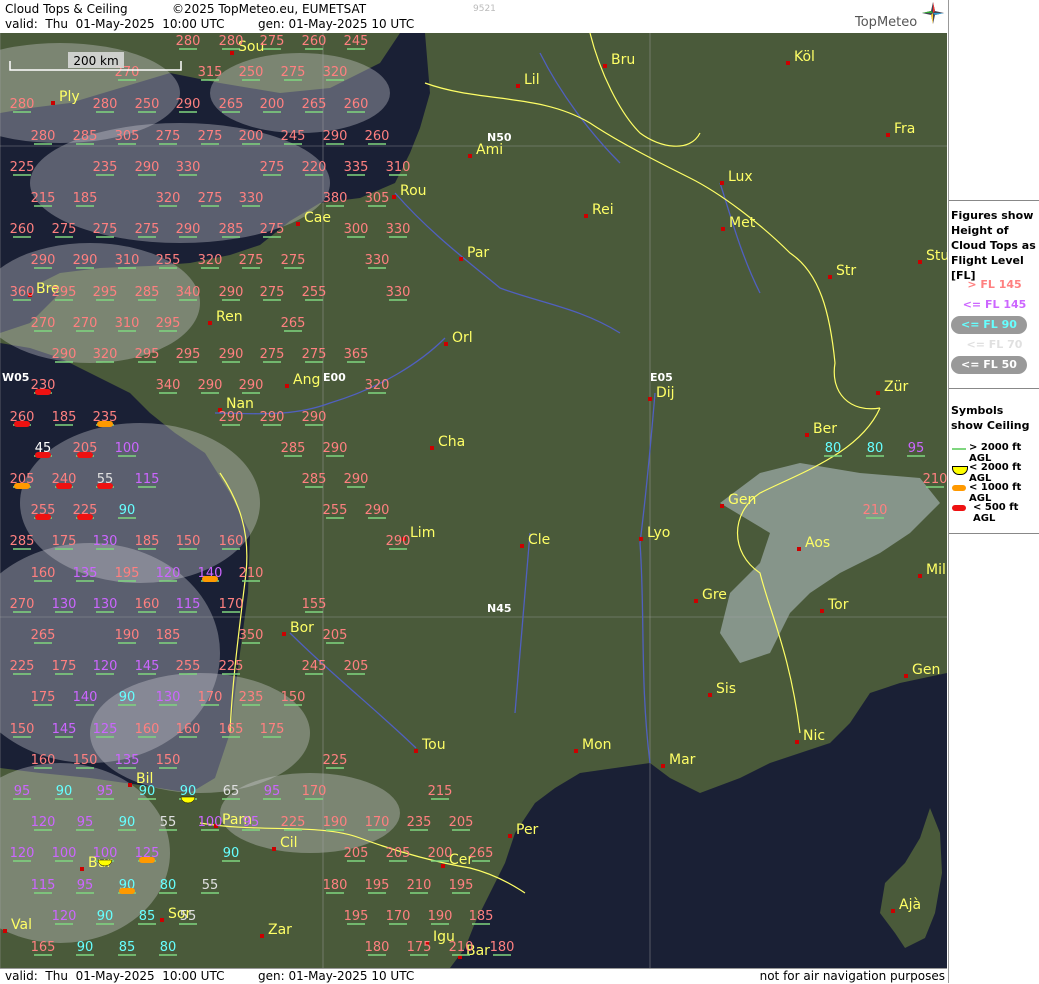 The height and width of the screenshot is (984, 1039). I want to click on city-label: Par, so click(478, 253).